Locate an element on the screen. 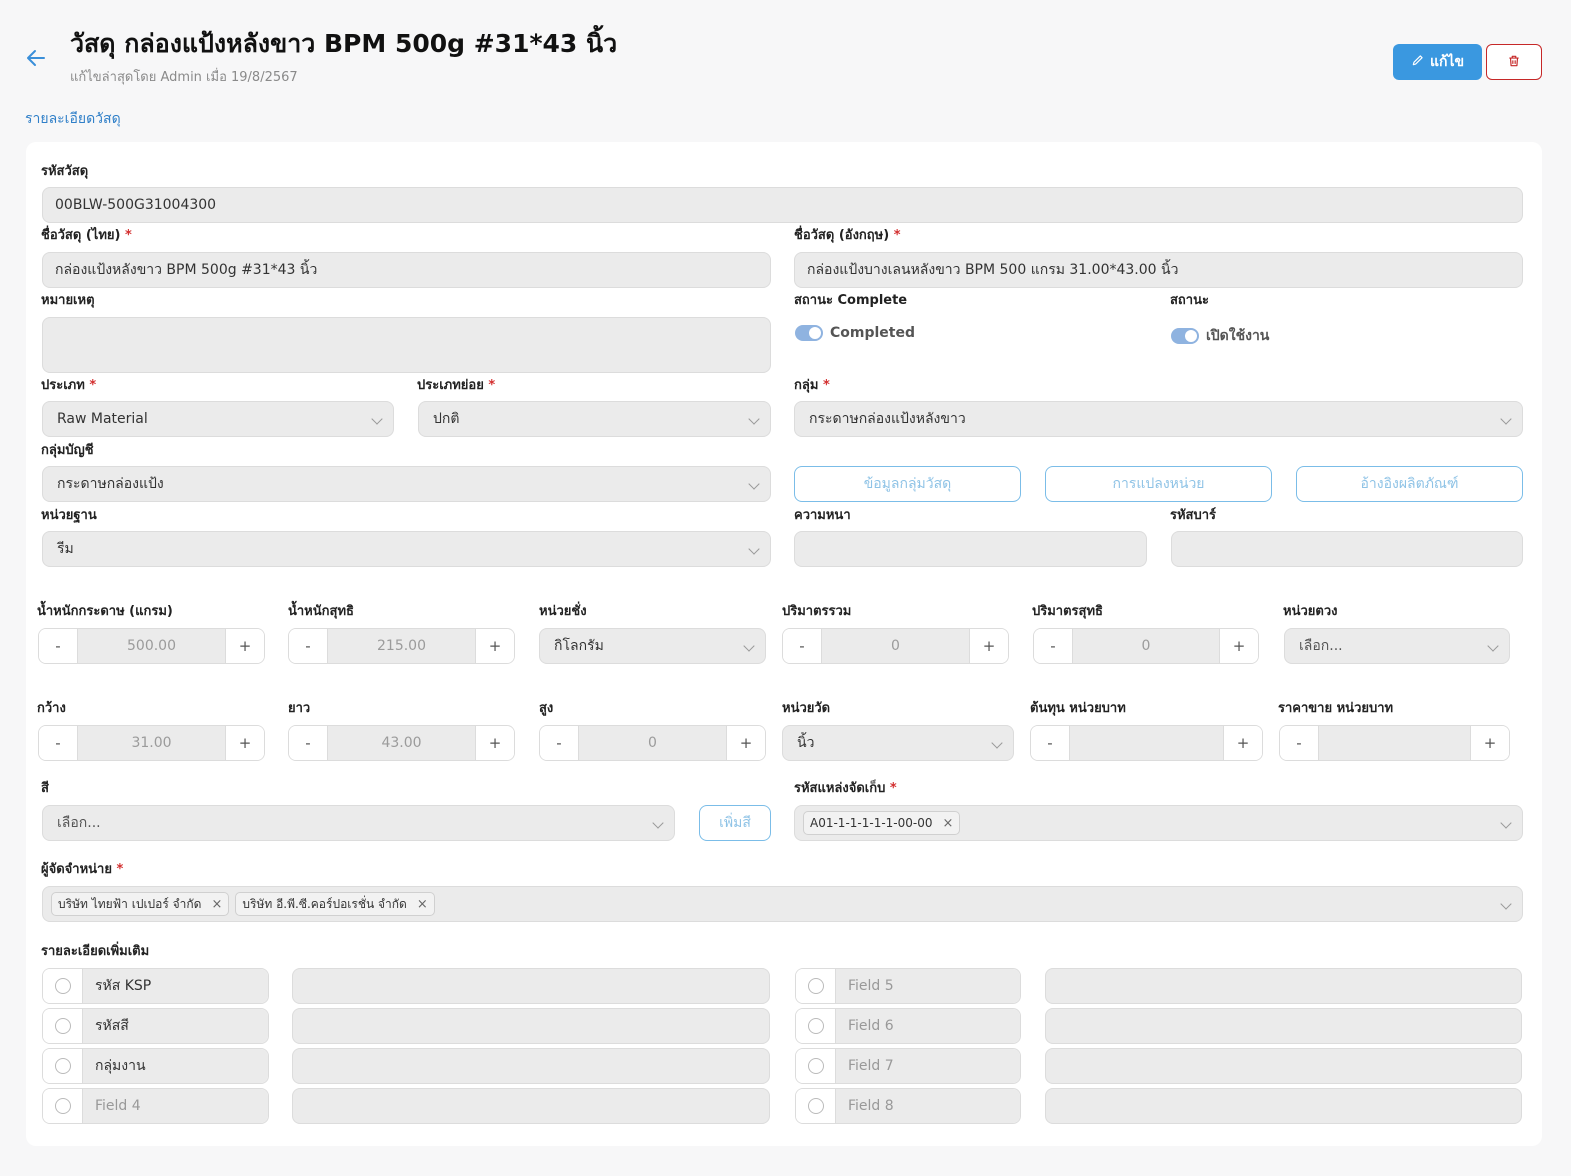 Image resolution: width=1571 pixels, height=1176 pixels. extra-field-toggle: Field 6 is located at coordinates (908, 1026).